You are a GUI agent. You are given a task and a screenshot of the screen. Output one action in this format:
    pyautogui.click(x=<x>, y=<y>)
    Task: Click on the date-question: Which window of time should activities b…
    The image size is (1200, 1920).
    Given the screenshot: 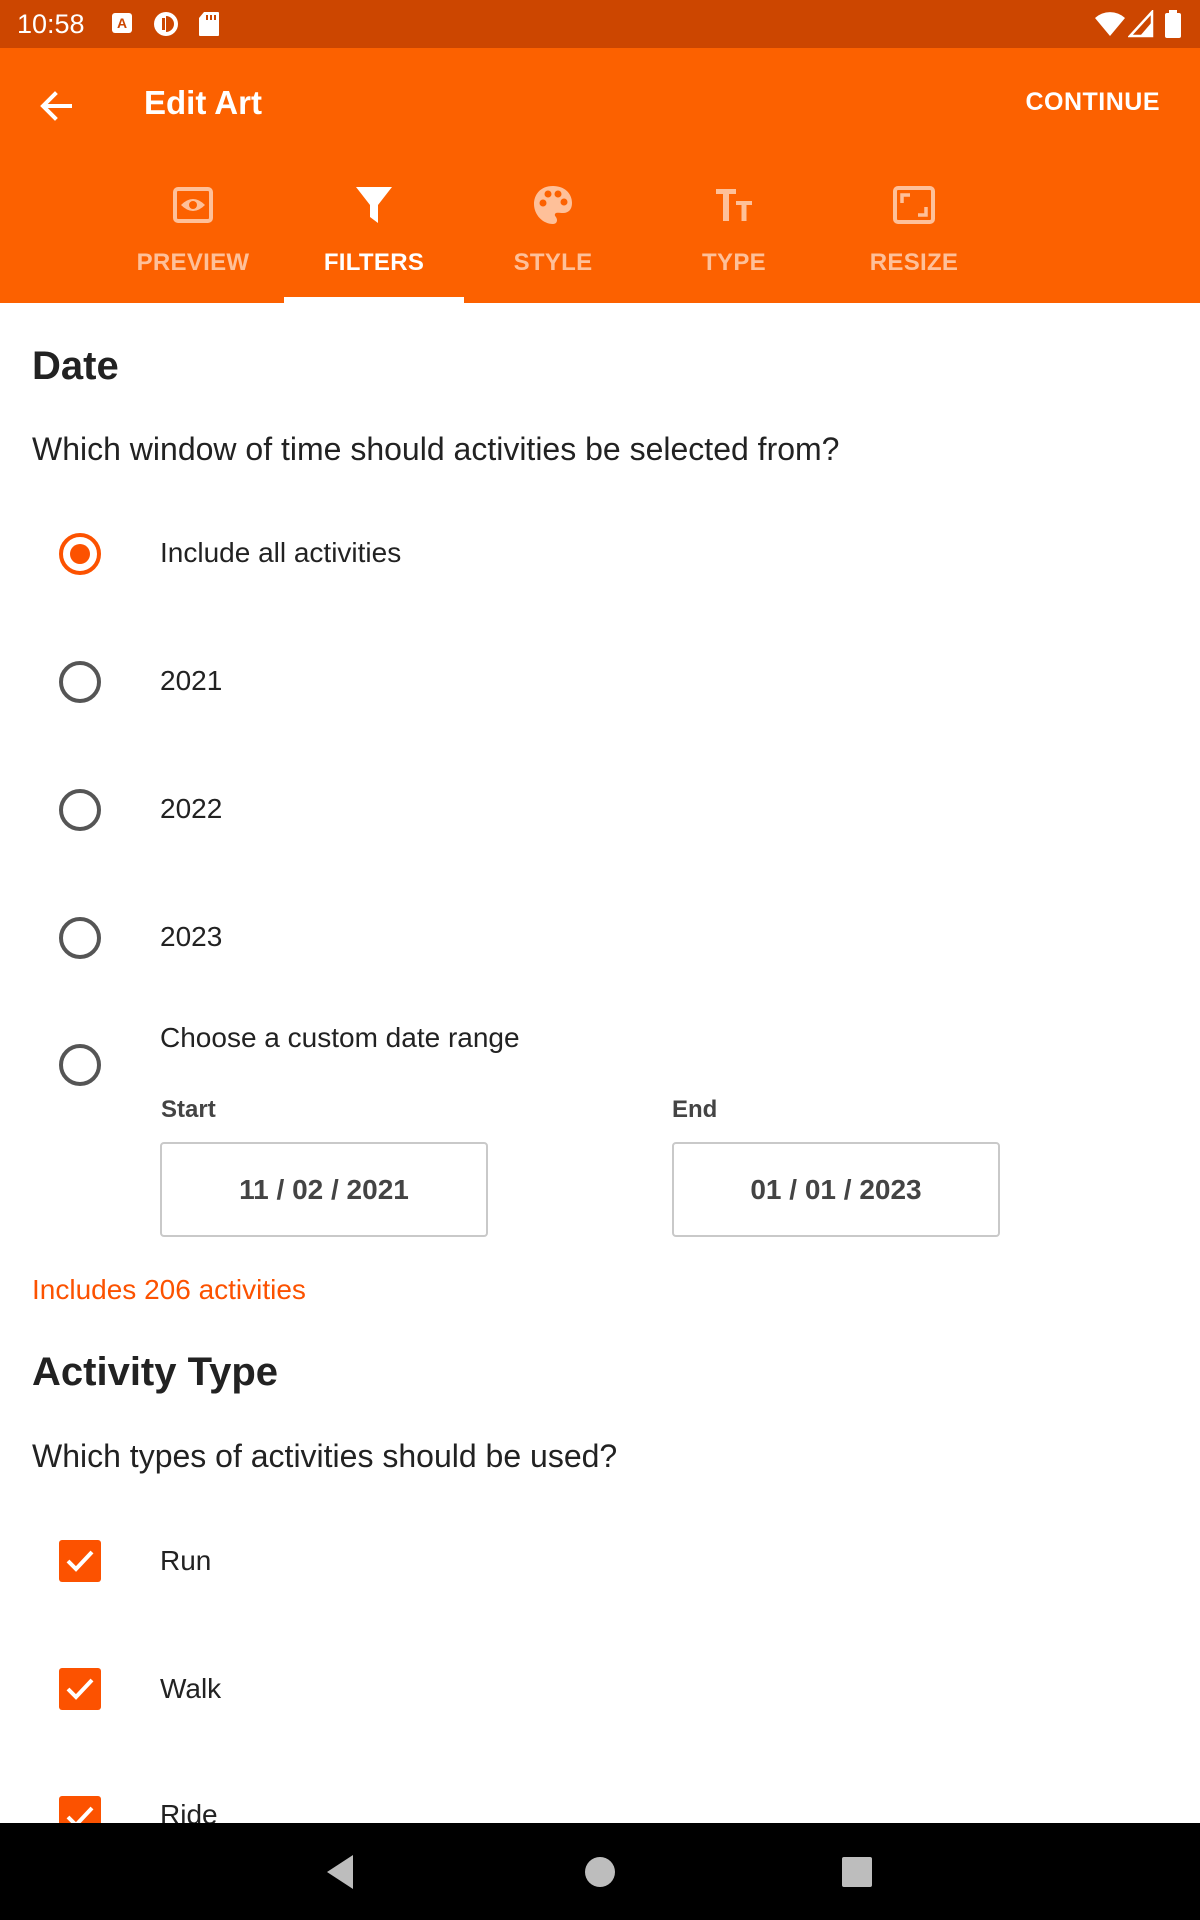 What is the action you would take?
    pyautogui.click(x=436, y=449)
    